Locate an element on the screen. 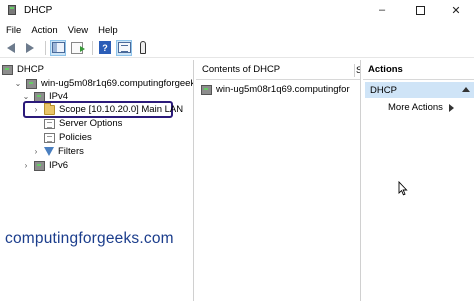  chevron-right-icon is located at coordinates (451, 107).